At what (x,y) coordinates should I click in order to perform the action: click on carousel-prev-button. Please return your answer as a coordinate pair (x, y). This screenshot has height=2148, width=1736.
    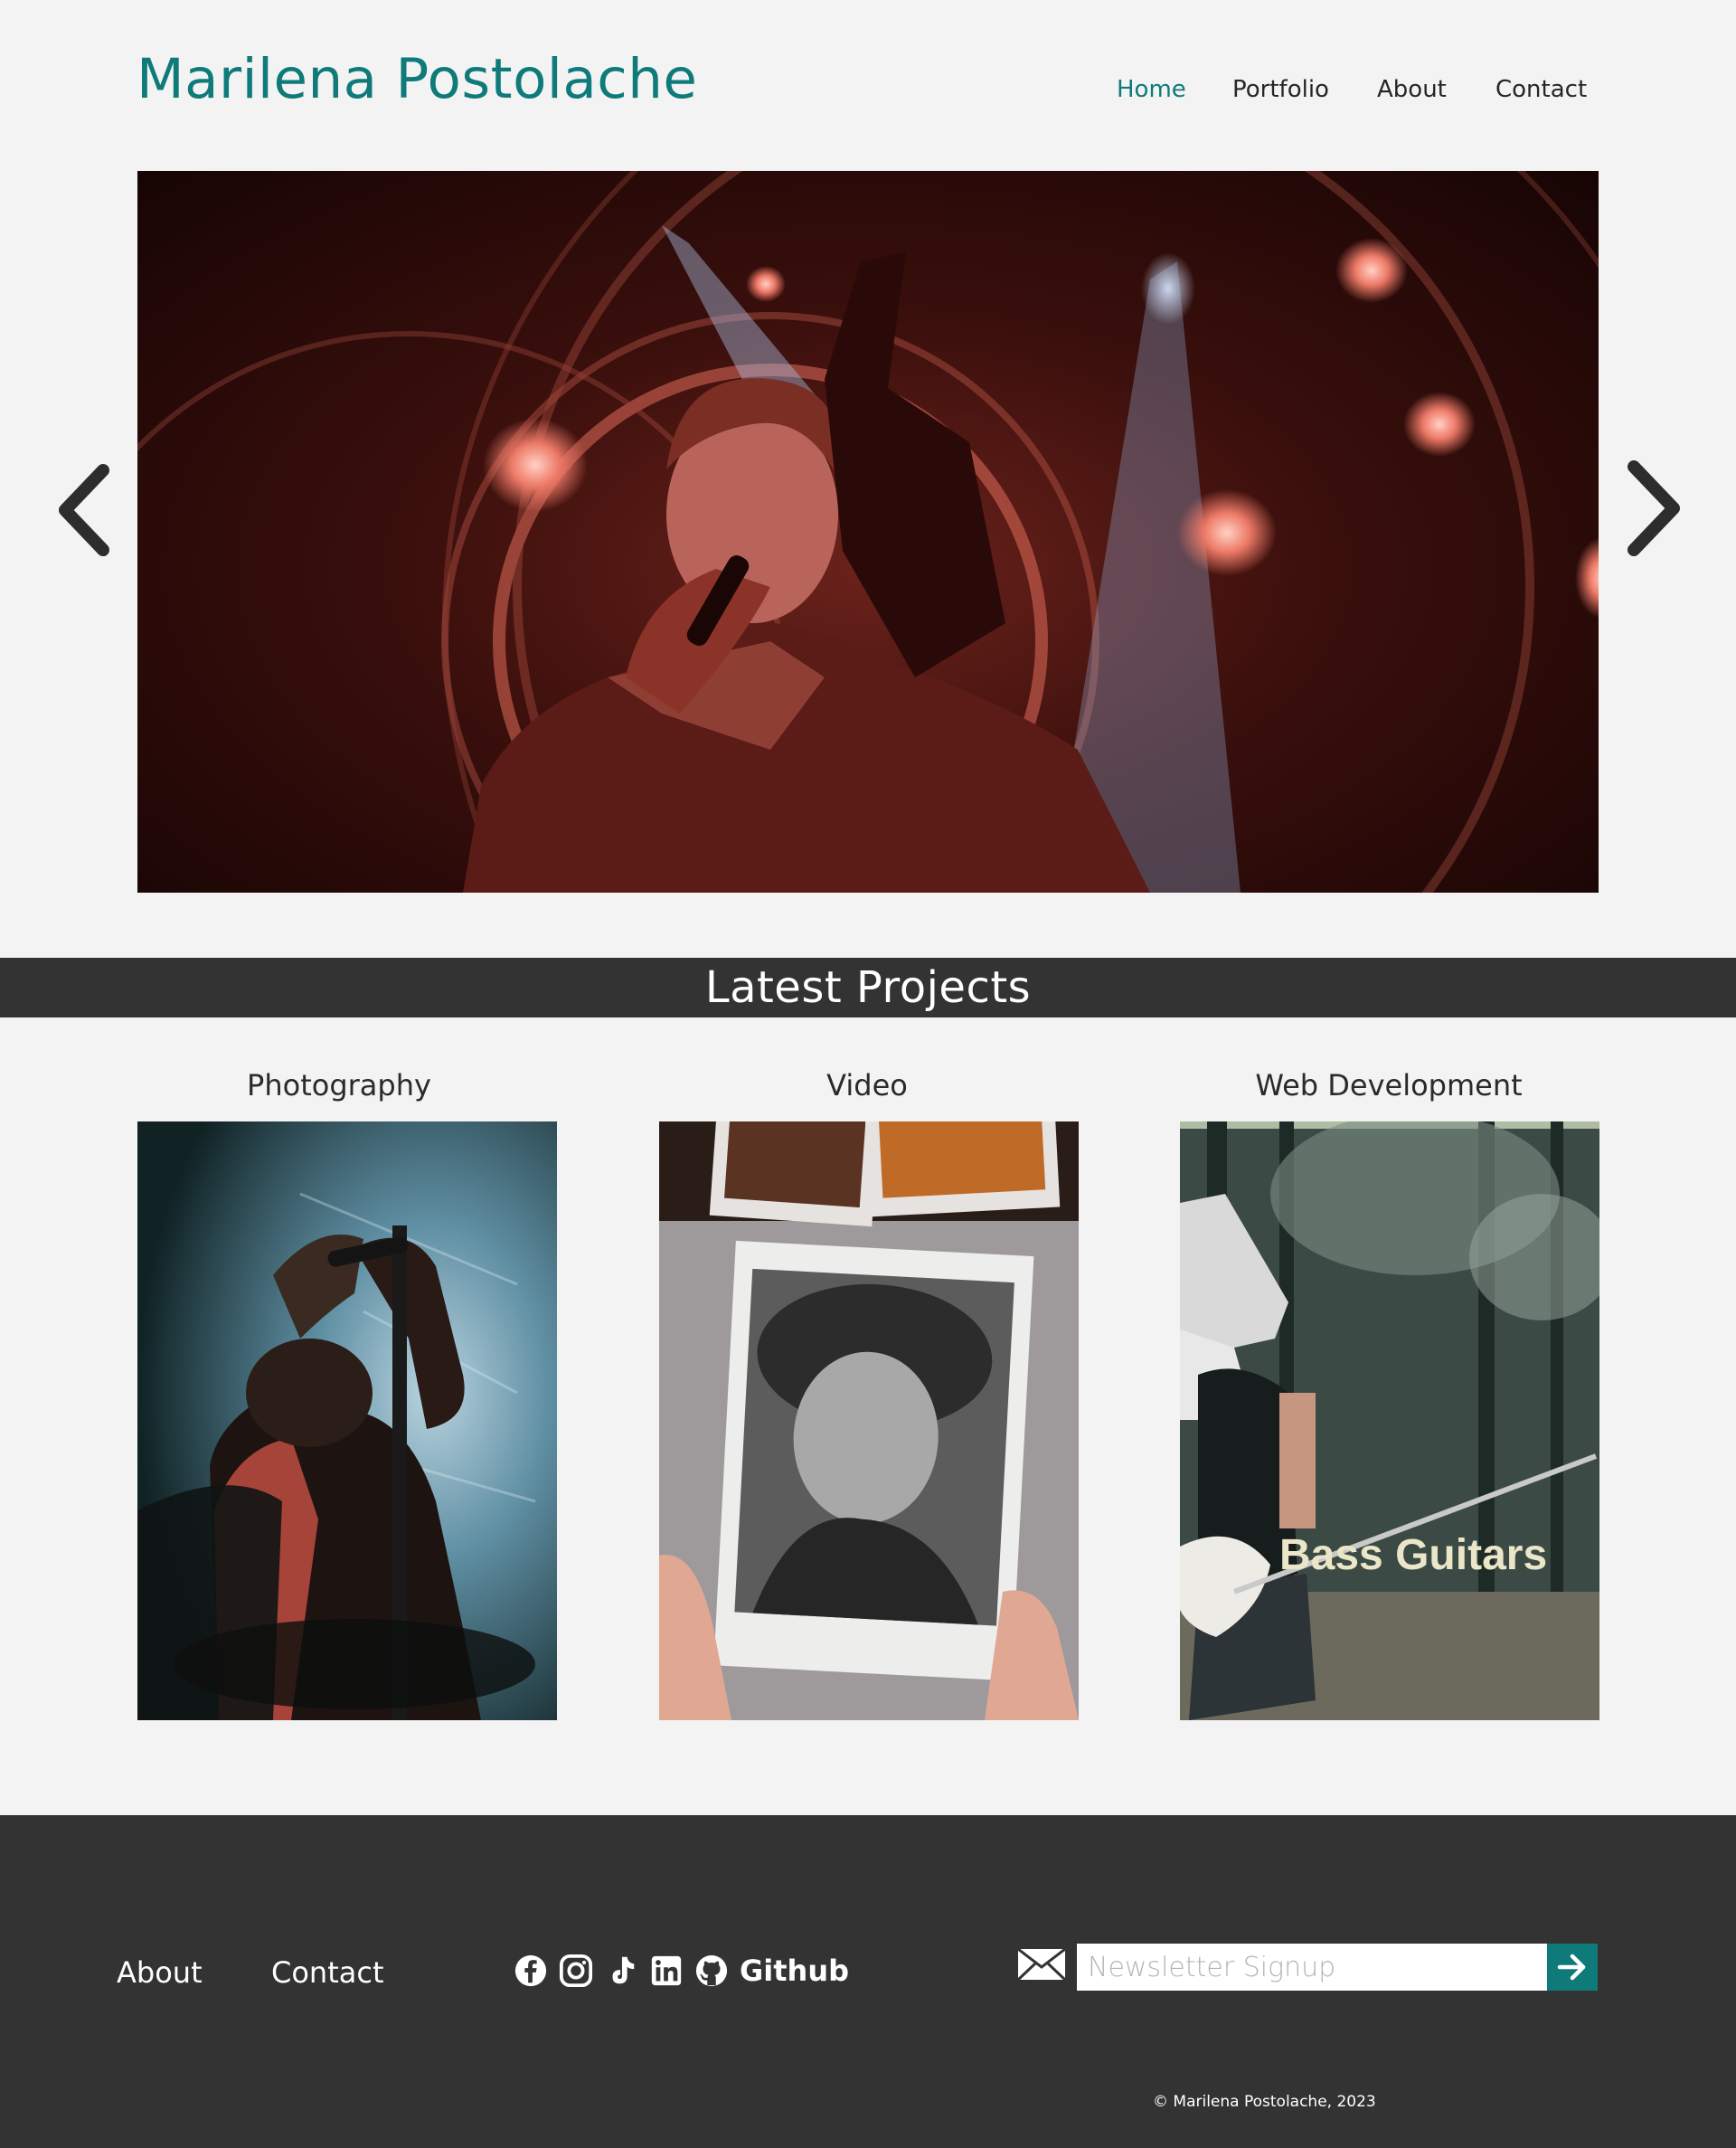
    Looking at the image, I should click on (84, 510).